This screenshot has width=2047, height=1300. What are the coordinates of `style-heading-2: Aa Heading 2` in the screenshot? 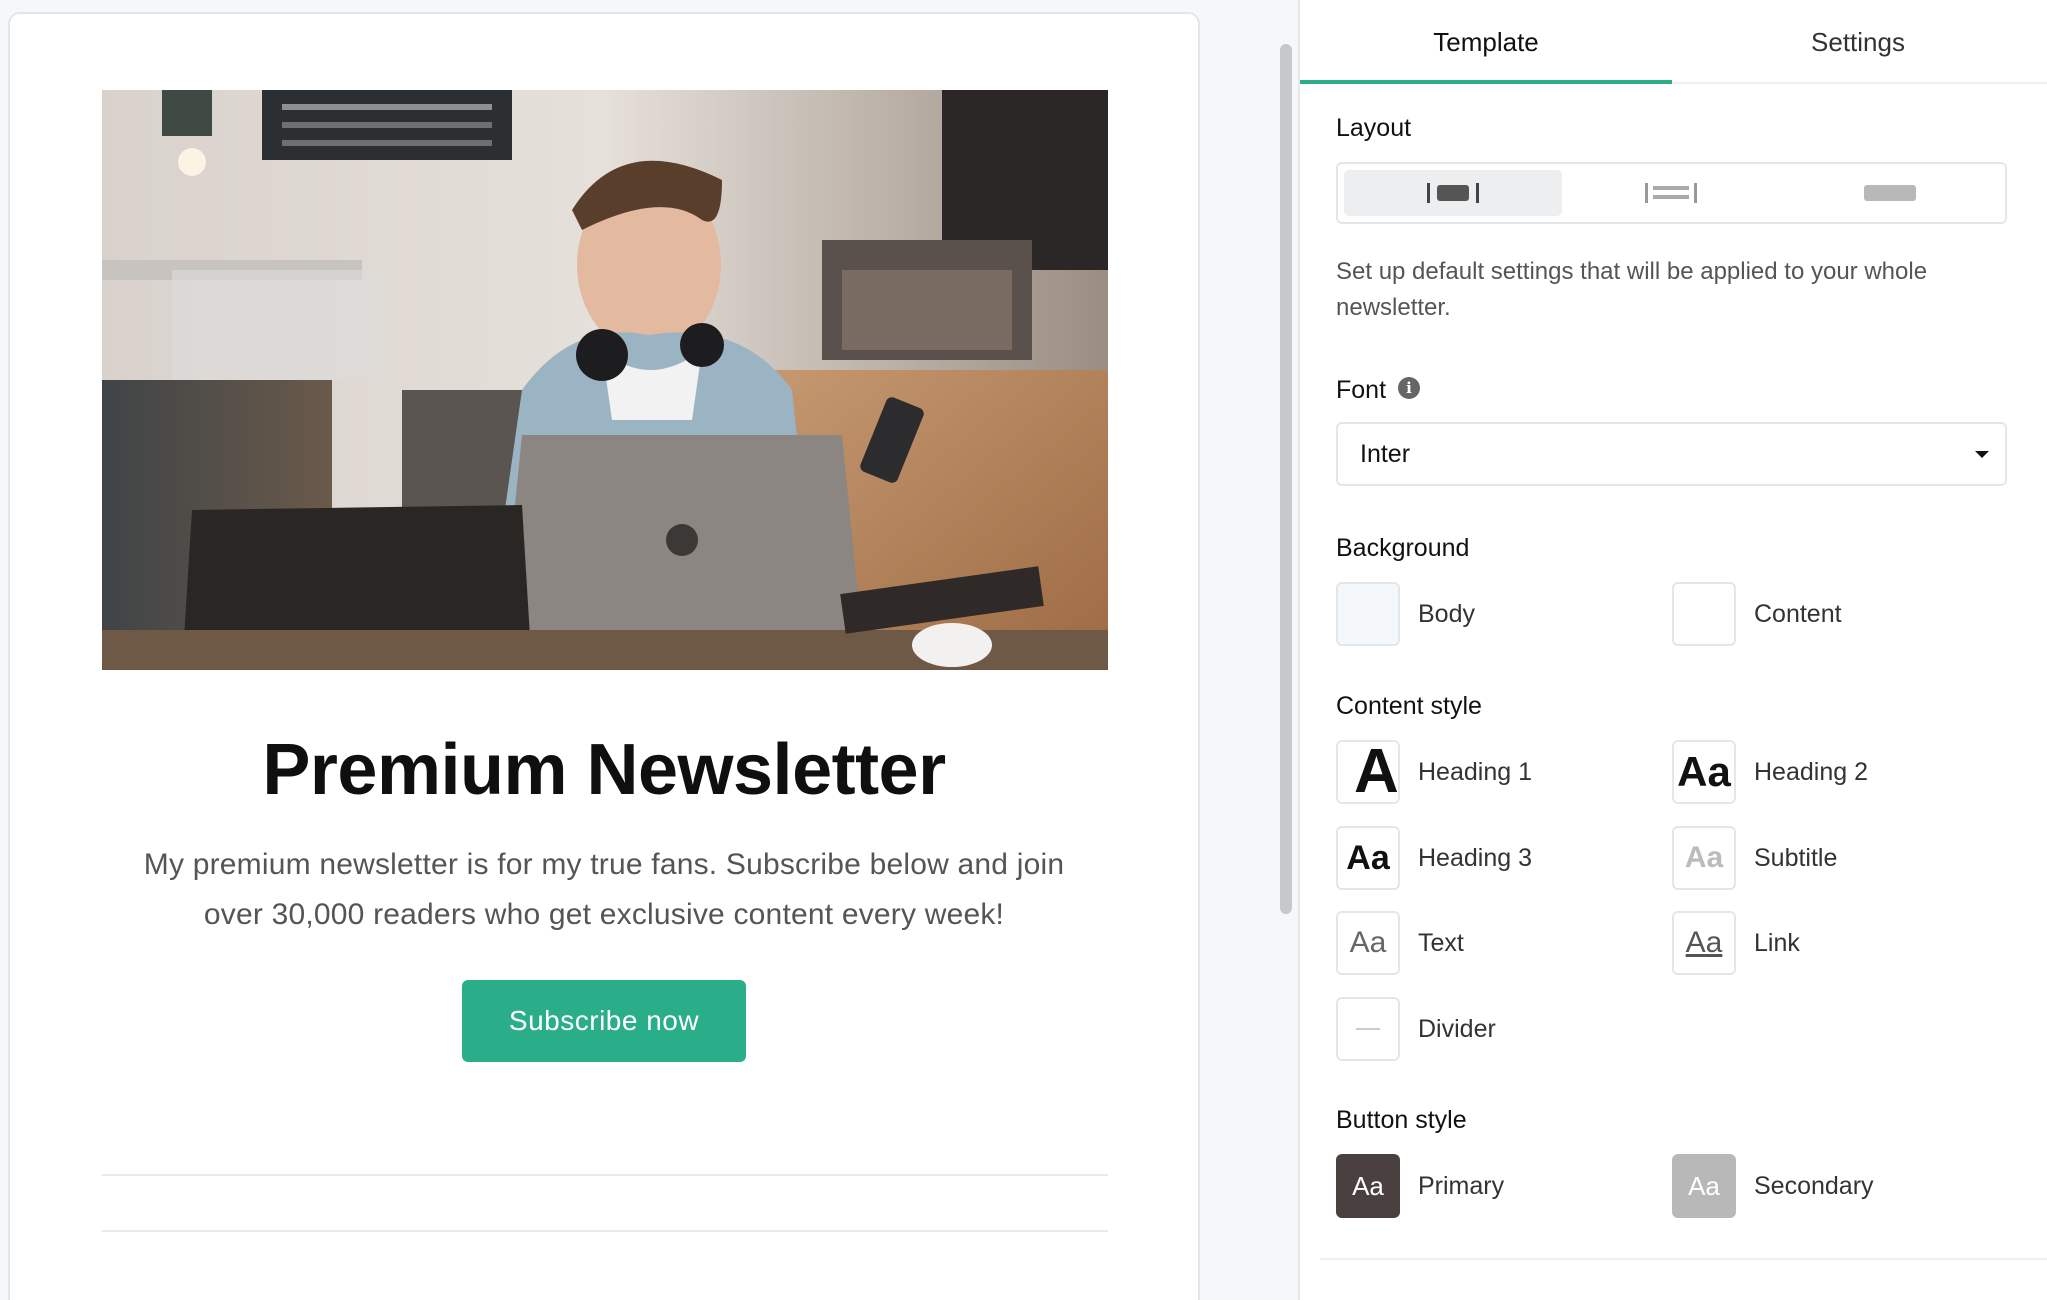 It's located at (1770, 772).